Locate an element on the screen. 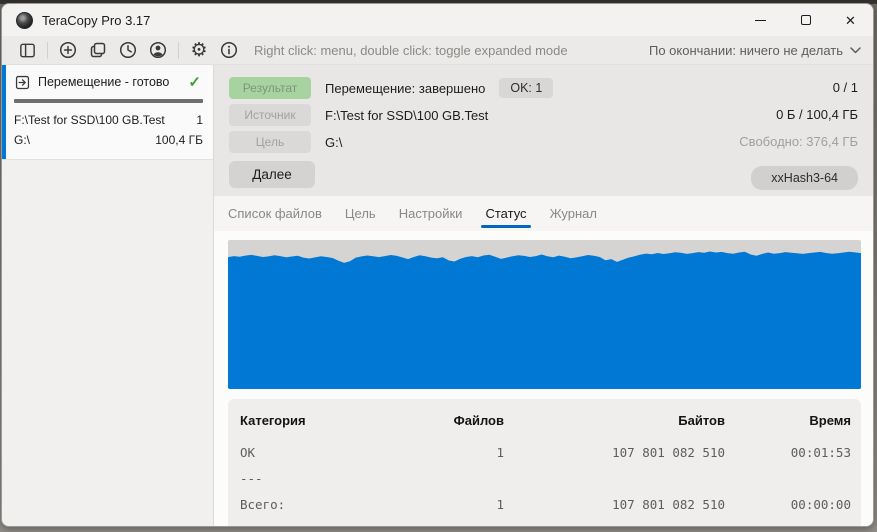  files-progress: 0 / 1 is located at coordinates (845, 87).